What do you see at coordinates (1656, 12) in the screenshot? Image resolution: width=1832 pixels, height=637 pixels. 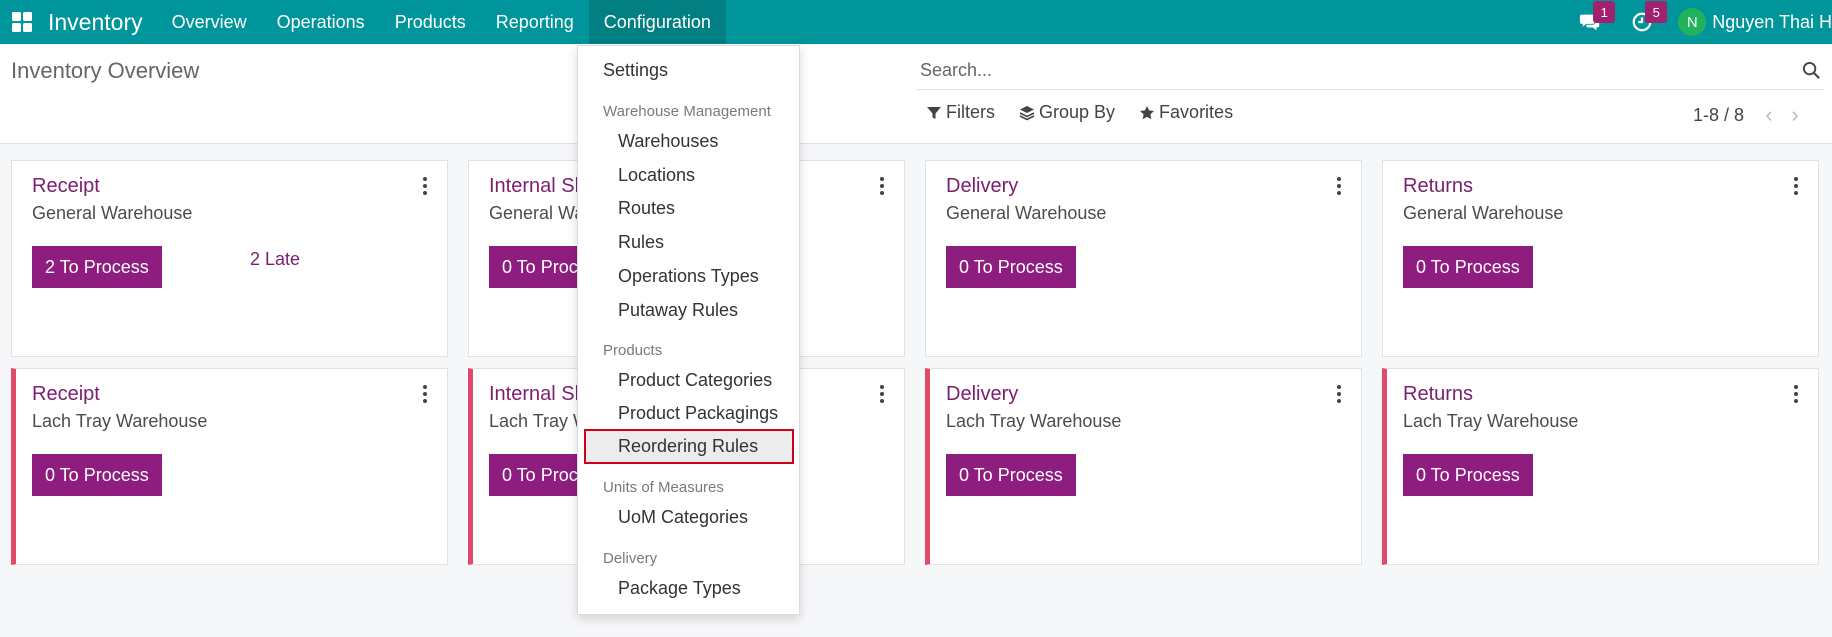 I see `activities-badge: 5` at bounding box center [1656, 12].